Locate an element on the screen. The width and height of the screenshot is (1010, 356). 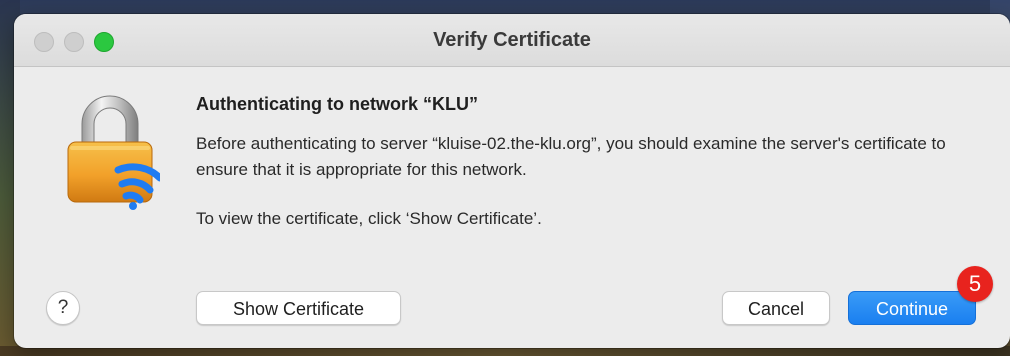
titlebar: Verify Certificate is located at coordinates (512, 40).